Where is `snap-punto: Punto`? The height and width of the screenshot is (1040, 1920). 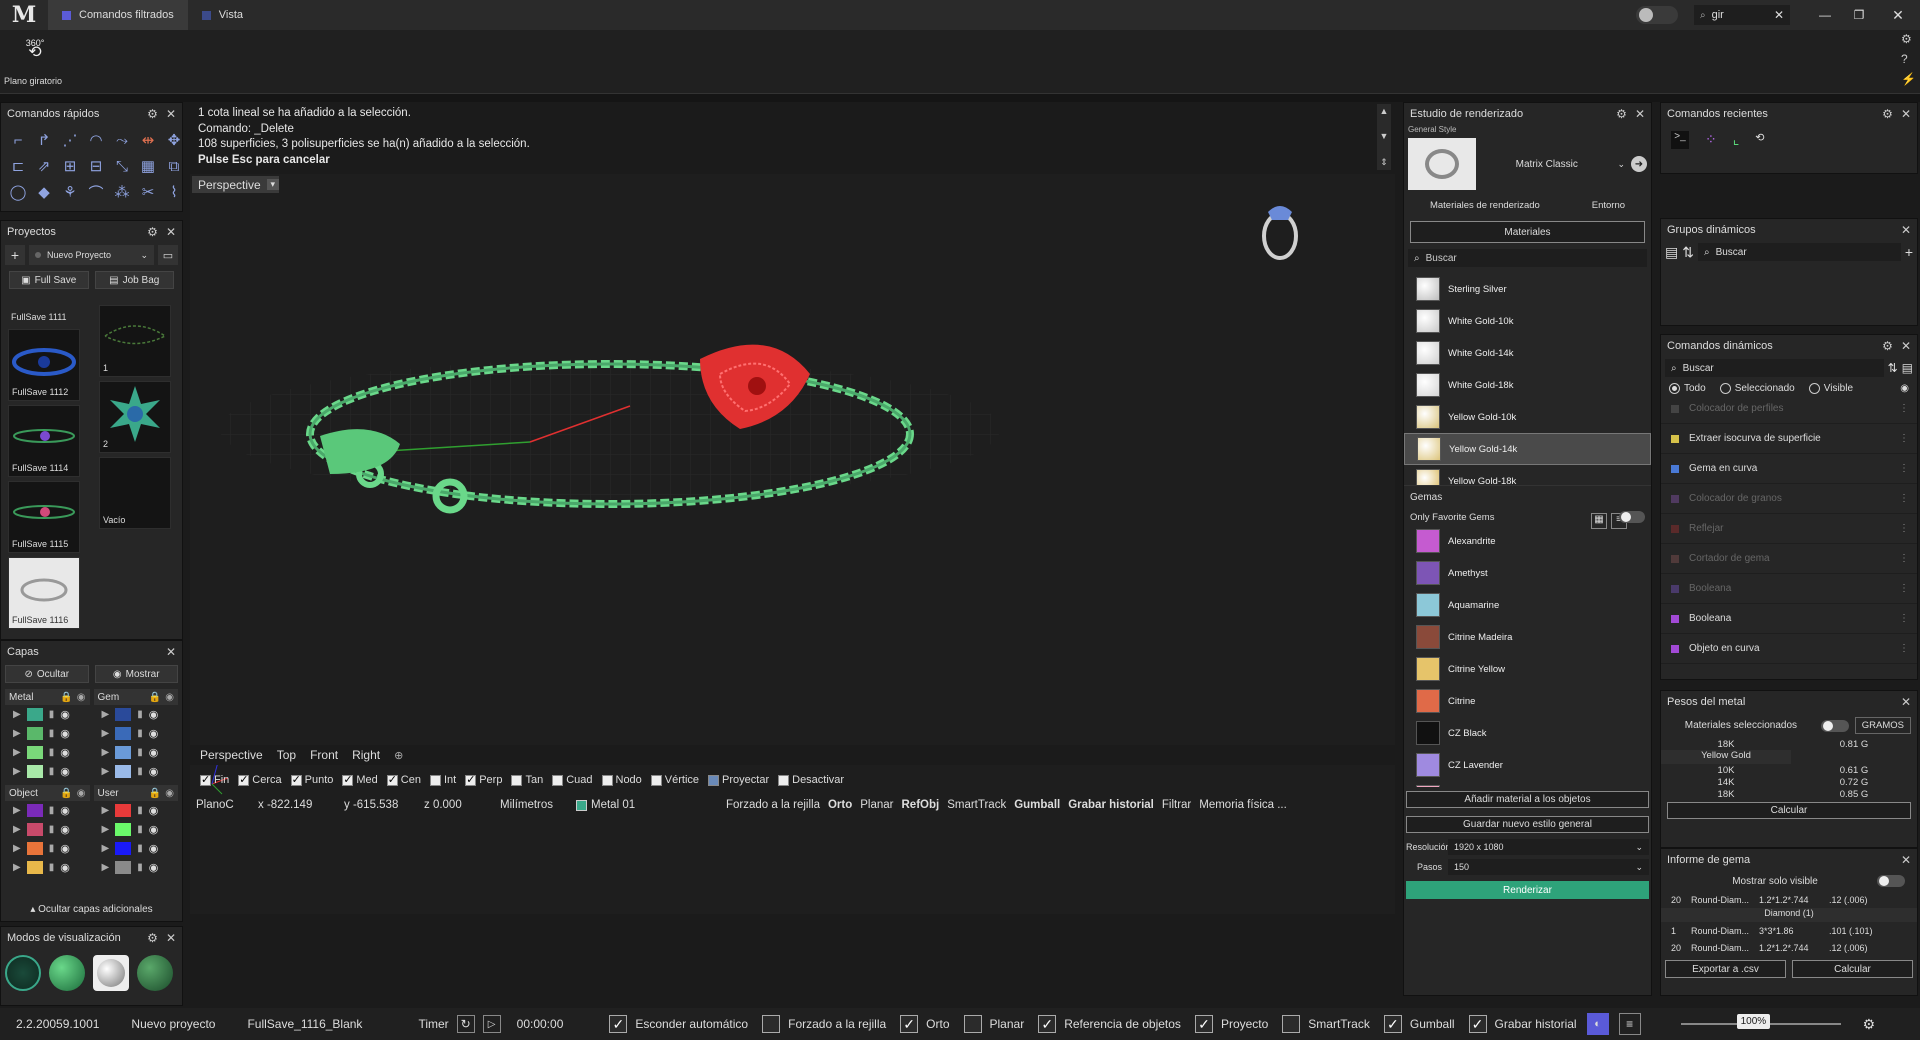
snap-punto: Punto is located at coordinates (311, 779).